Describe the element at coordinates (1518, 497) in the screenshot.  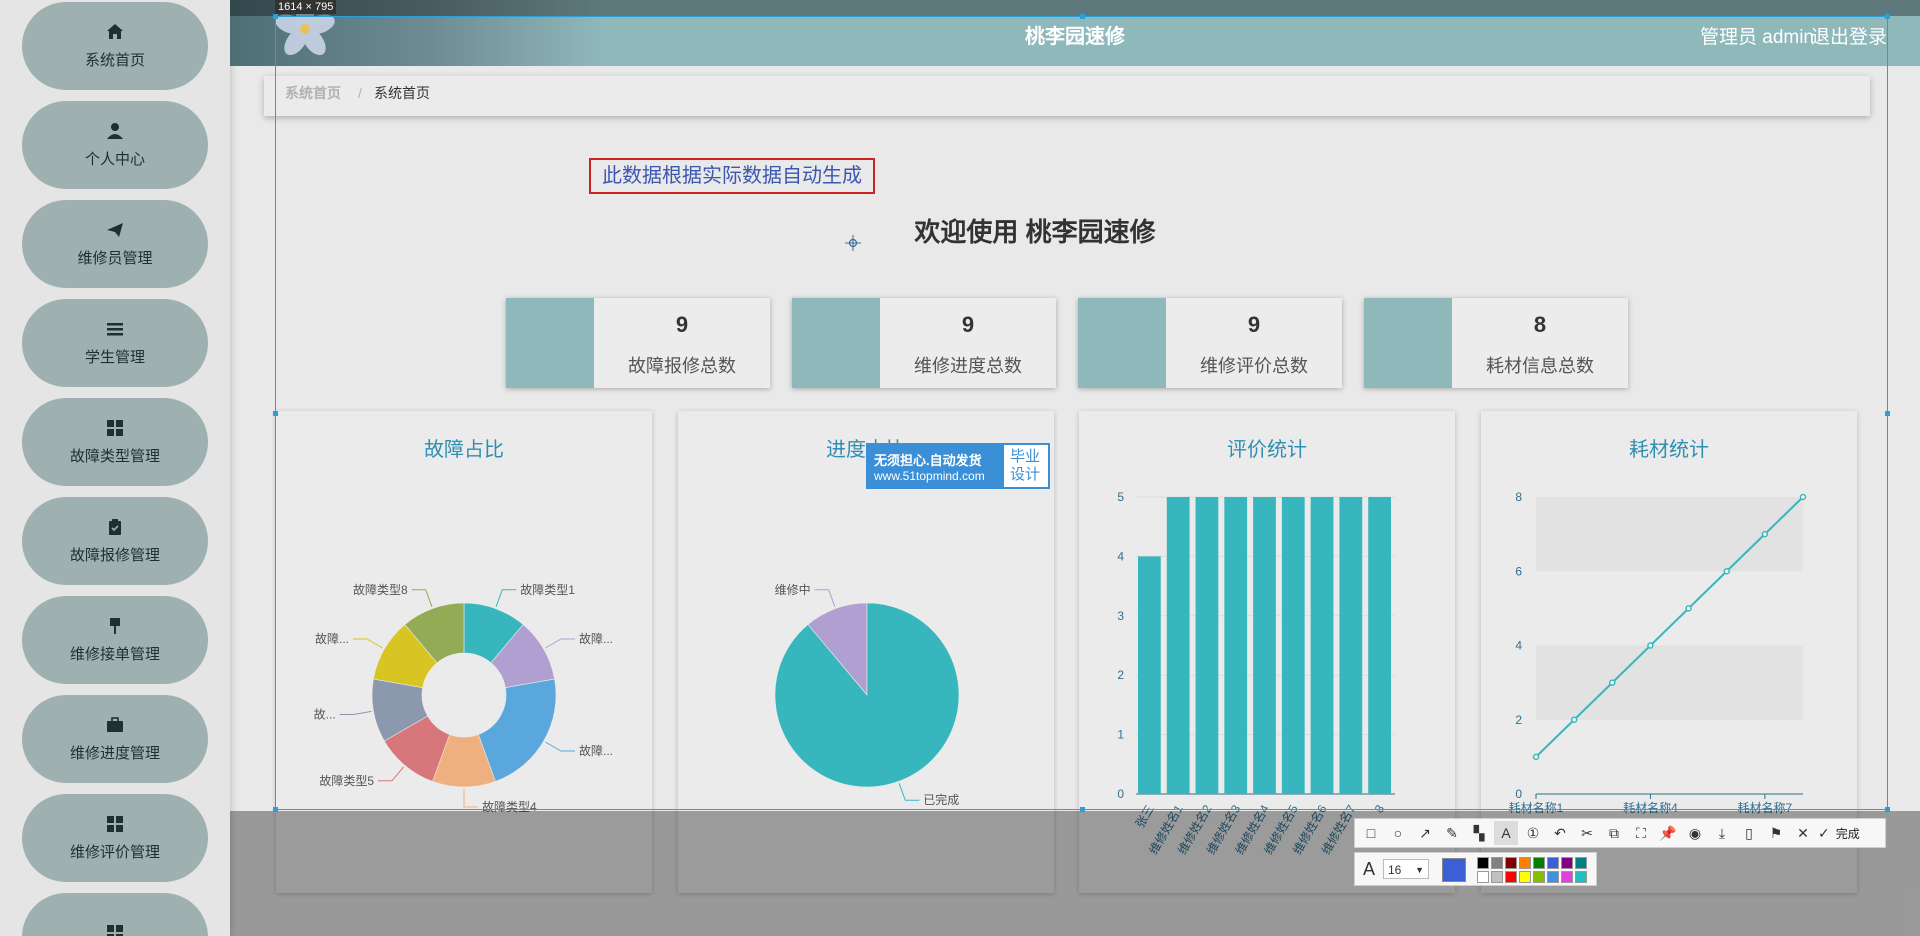
I see `y-tick-label: 8` at that location.